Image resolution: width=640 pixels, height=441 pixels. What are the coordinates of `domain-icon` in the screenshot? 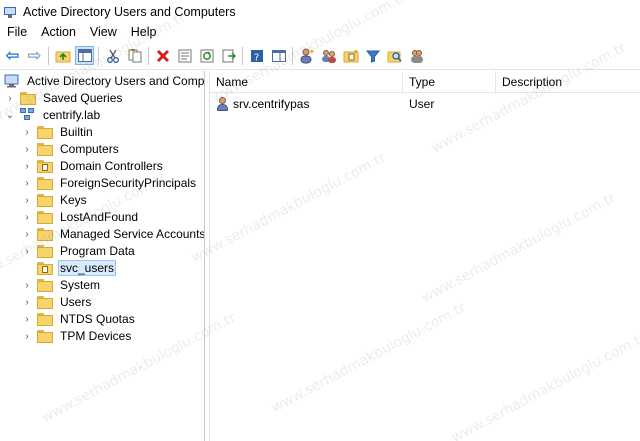 It's located at (28, 115).